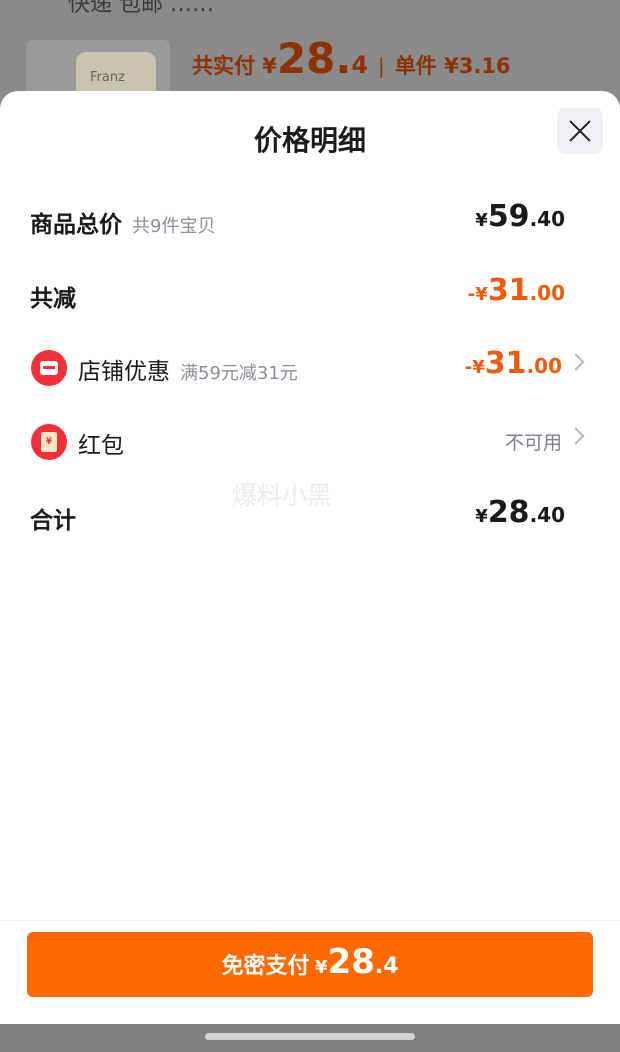 This screenshot has height=1052, width=620. I want to click on pay-amount-dec: .4, so click(386, 966).